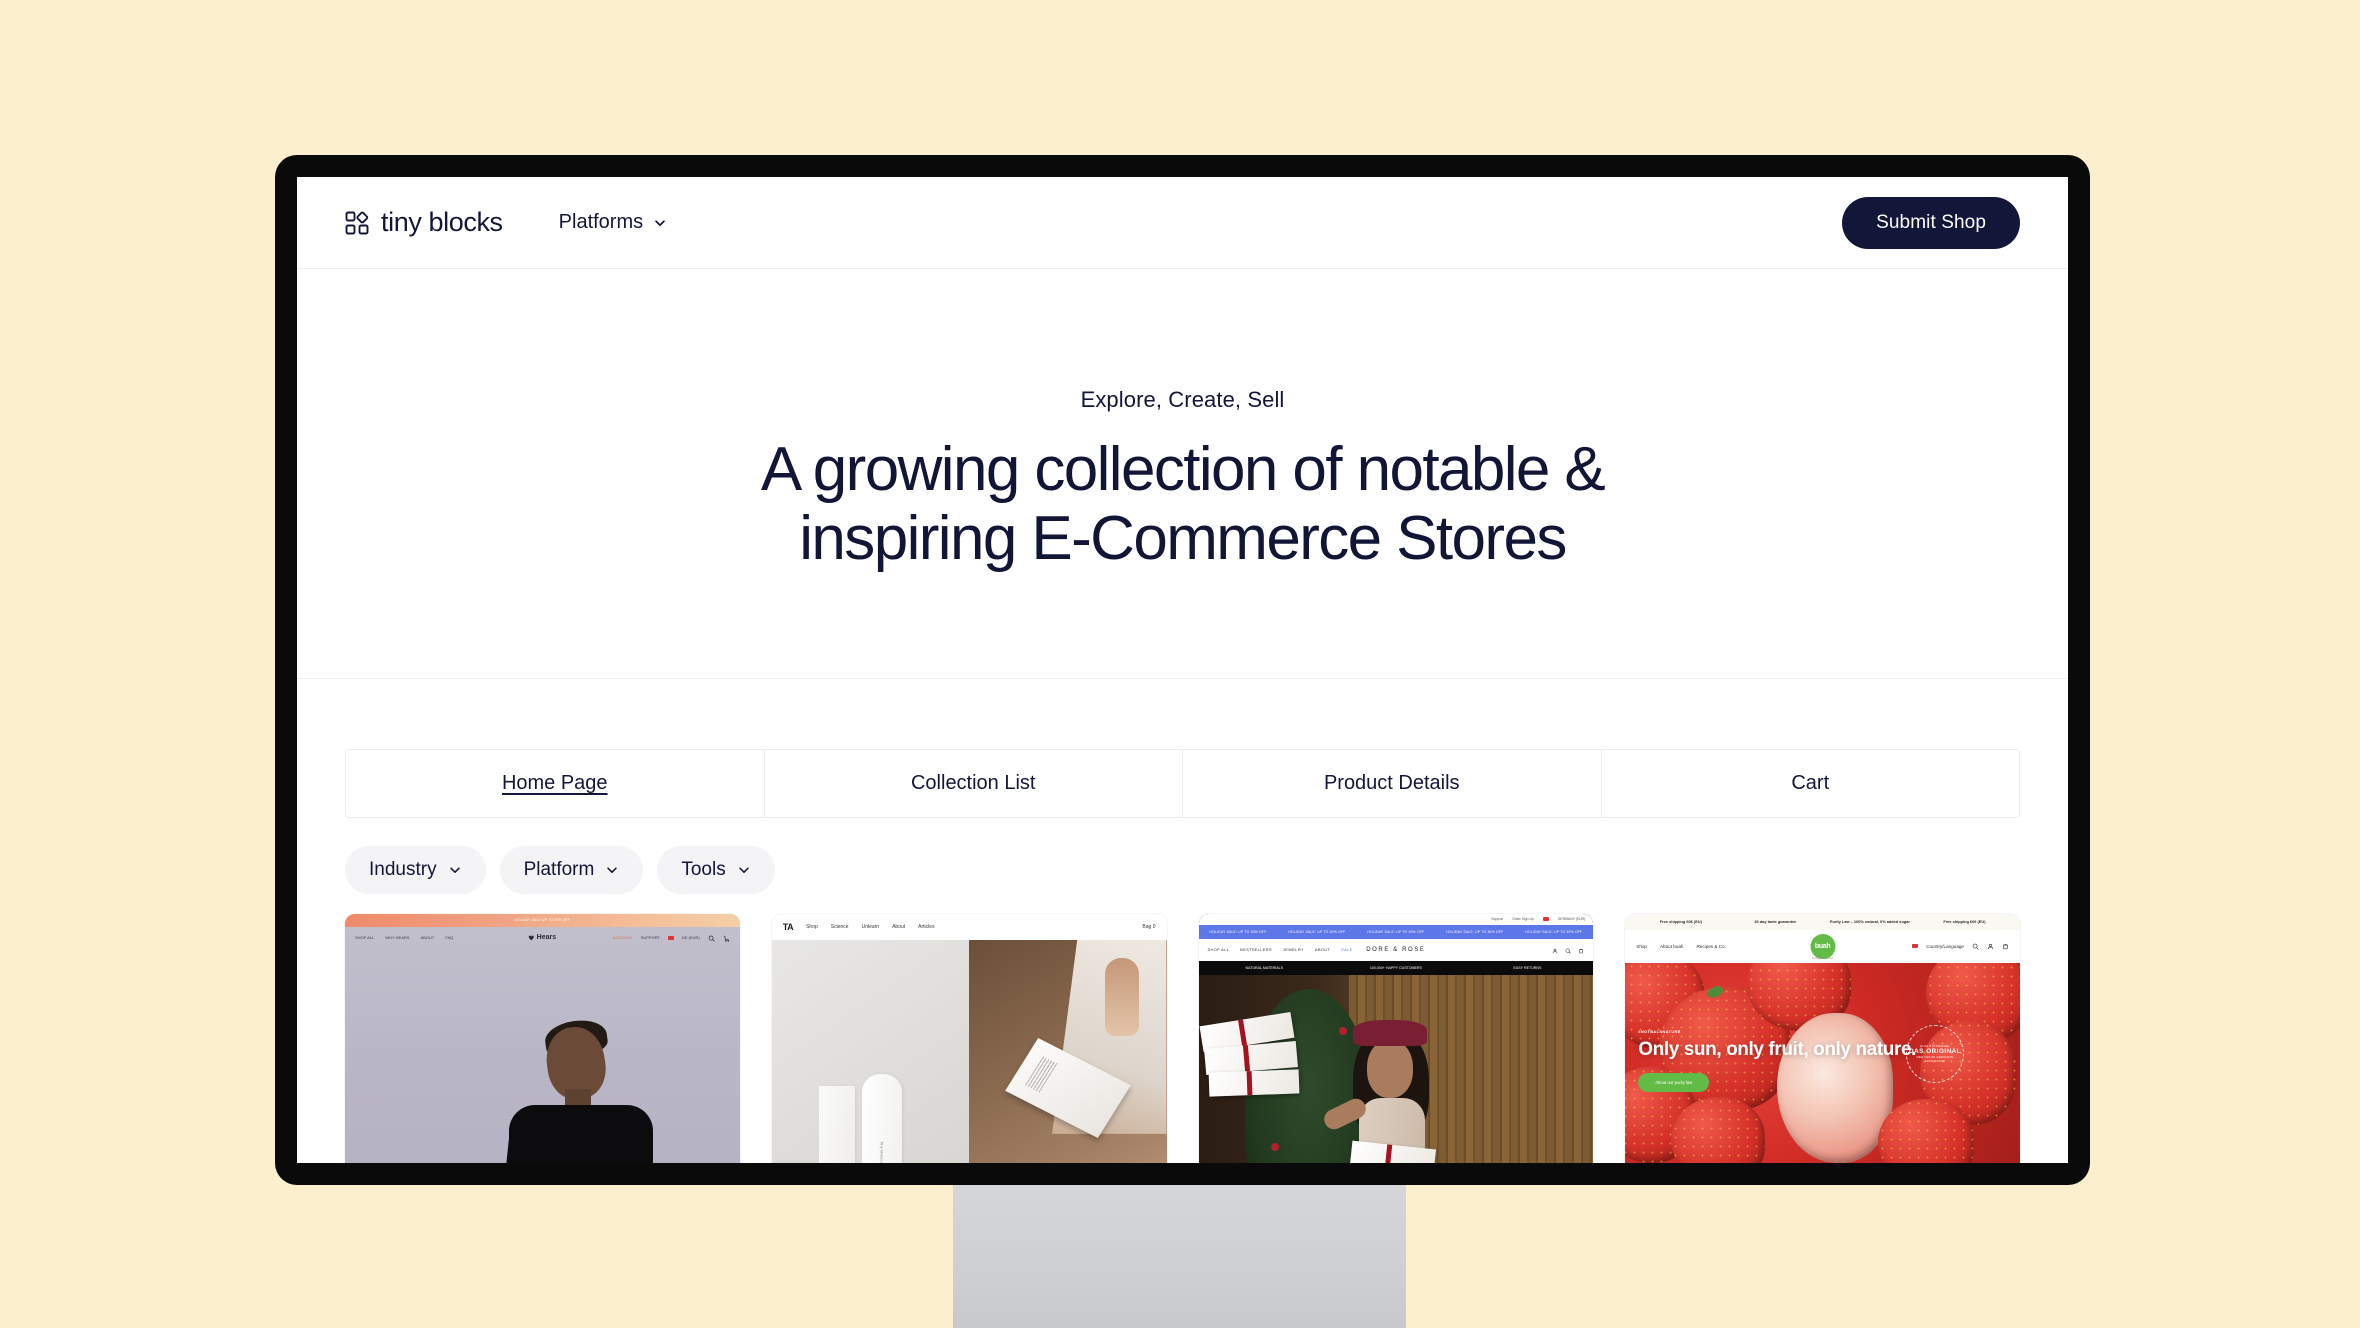 The image size is (2360, 1328). I want to click on tab-collection-list: Collection List, so click(973, 783).